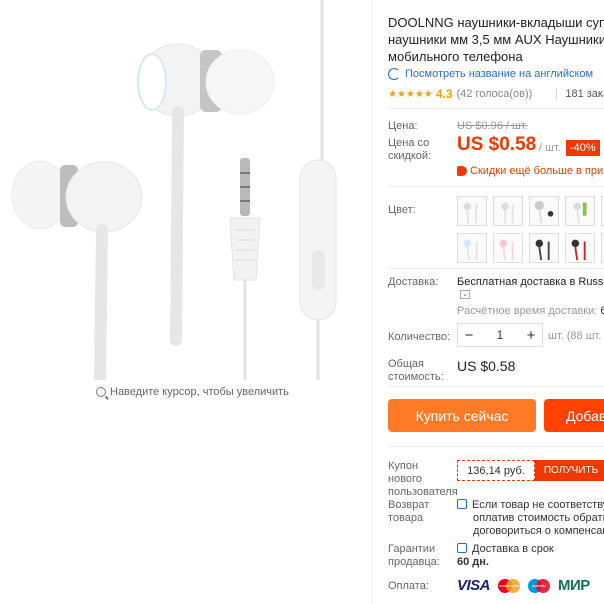 The width and height of the screenshot is (604, 604). Describe the element at coordinates (537, 171) in the screenshot. I see `app-discount-text: Скидки ещё больше в прило` at that location.